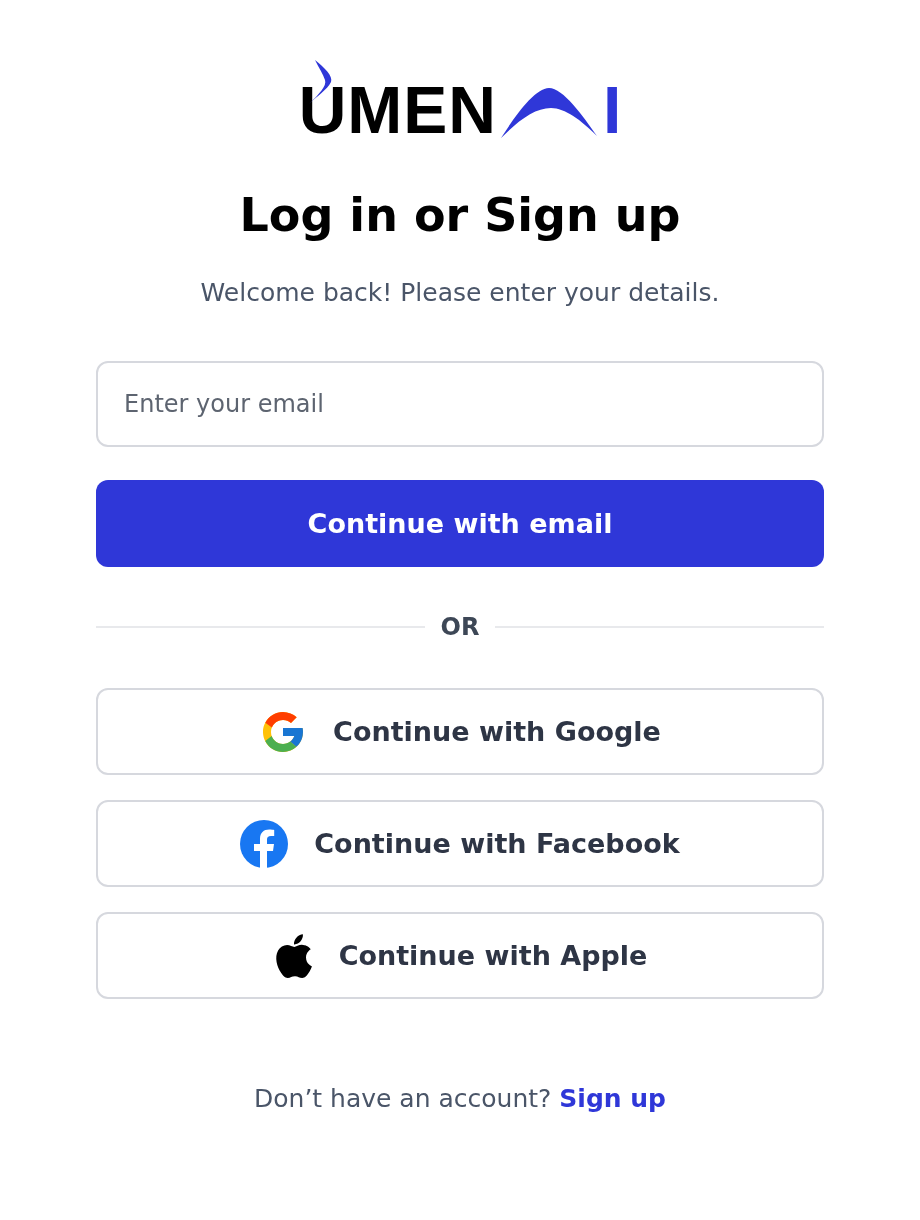 This screenshot has width=920, height=1220. What do you see at coordinates (460, 404) in the screenshot?
I see `email-field: Enter your email` at bounding box center [460, 404].